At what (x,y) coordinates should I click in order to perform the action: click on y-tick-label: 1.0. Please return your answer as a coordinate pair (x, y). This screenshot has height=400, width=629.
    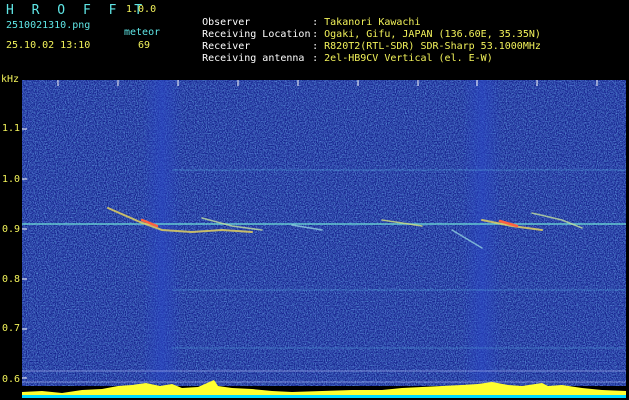
    Looking at the image, I should click on (11, 179).